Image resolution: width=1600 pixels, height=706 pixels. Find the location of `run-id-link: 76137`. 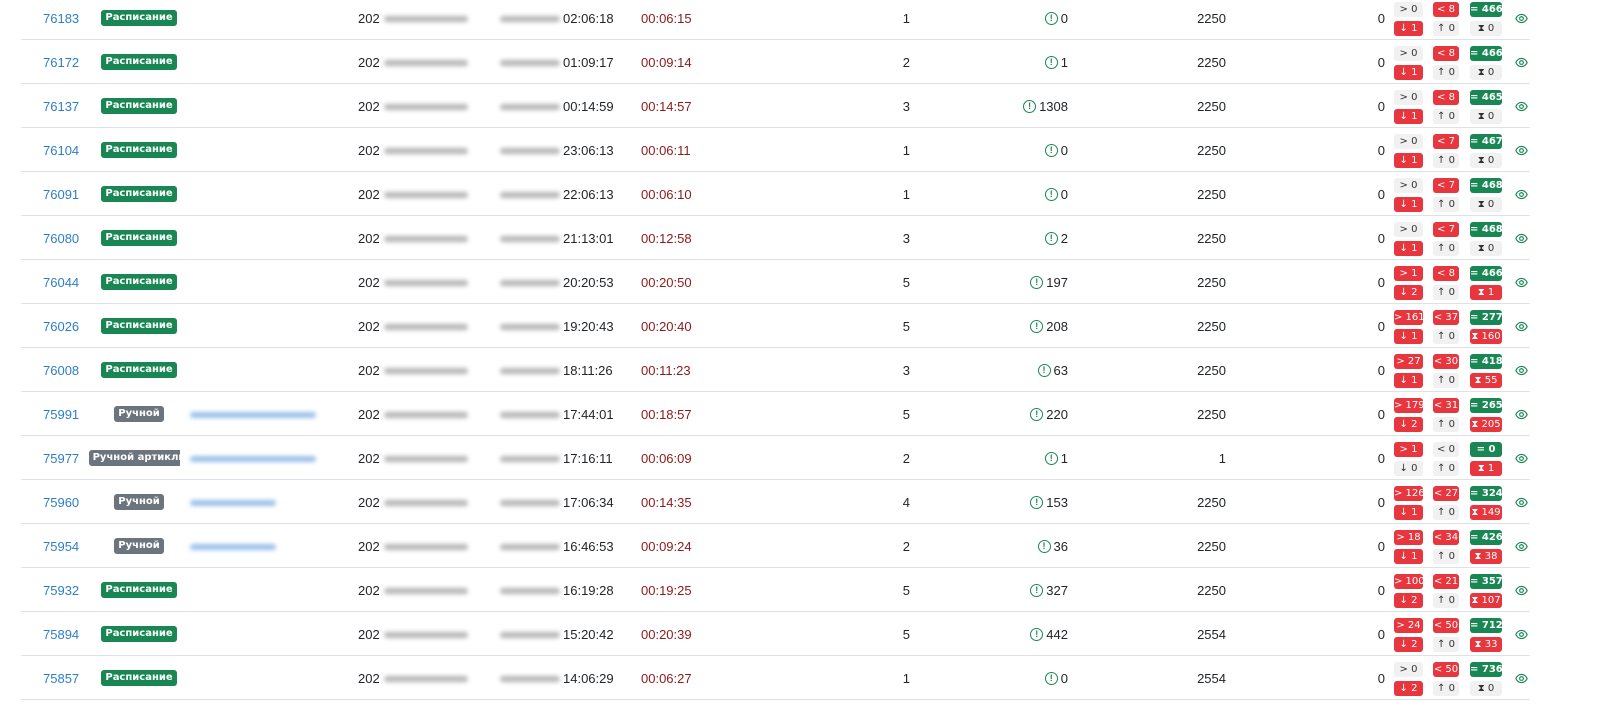

run-id-link: 76137 is located at coordinates (61, 106).